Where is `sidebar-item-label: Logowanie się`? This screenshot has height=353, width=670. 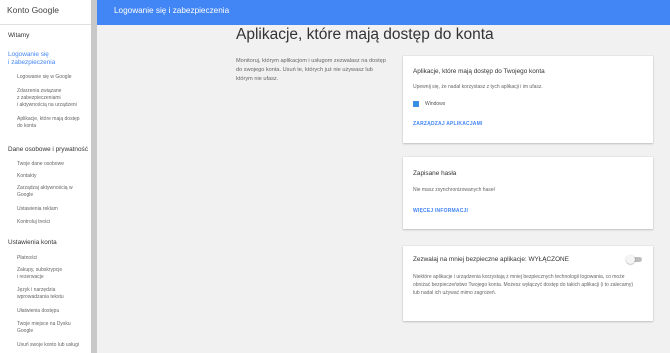
sidebar-item-label: Logowanie się is located at coordinates (28, 54).